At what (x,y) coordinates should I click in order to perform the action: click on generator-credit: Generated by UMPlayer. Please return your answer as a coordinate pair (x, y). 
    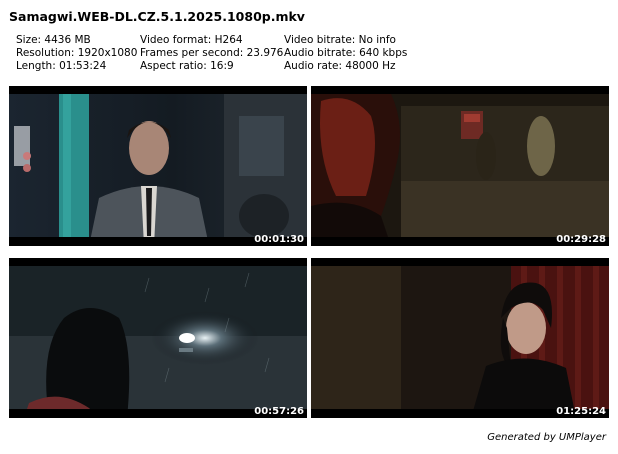
    Looking at the image, I should click on (546, 437).